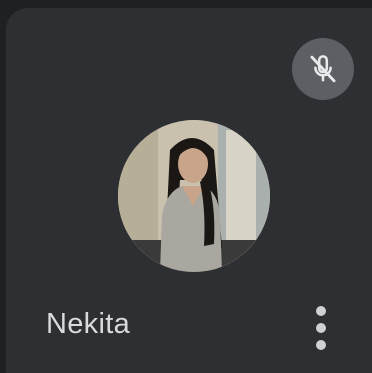  I want to click on more-options-button, so click(321, 328).